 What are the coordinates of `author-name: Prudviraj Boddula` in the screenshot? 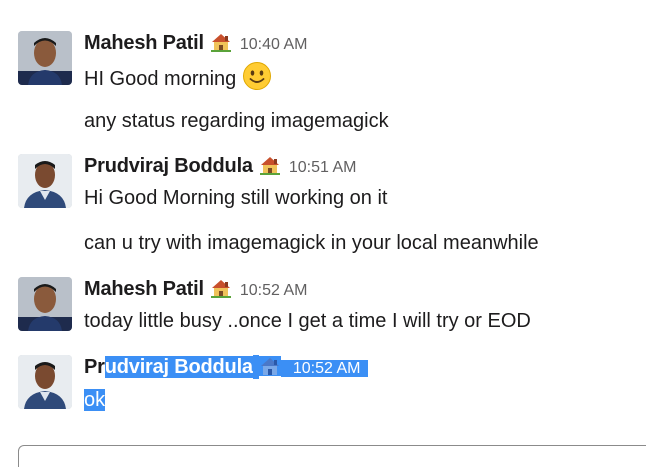 It's located at (168, 166).